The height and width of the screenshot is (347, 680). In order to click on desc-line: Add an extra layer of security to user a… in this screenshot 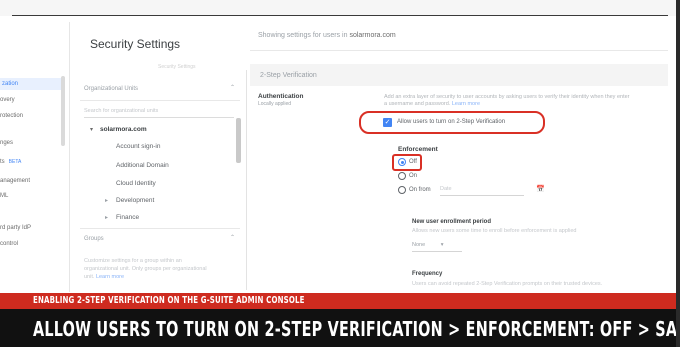, I will do `click(477, 97)`.